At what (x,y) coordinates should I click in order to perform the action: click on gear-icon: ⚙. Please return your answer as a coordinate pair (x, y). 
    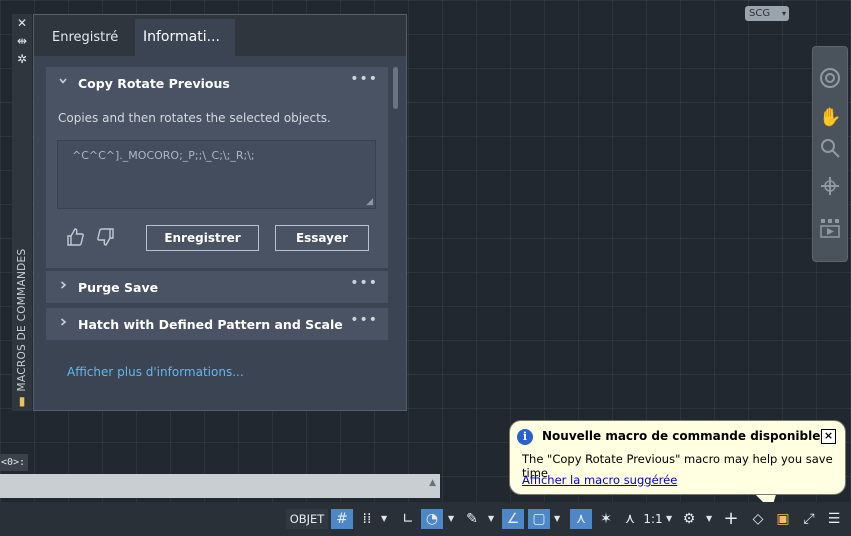
    Looking at the image, I should click on (689, 519).